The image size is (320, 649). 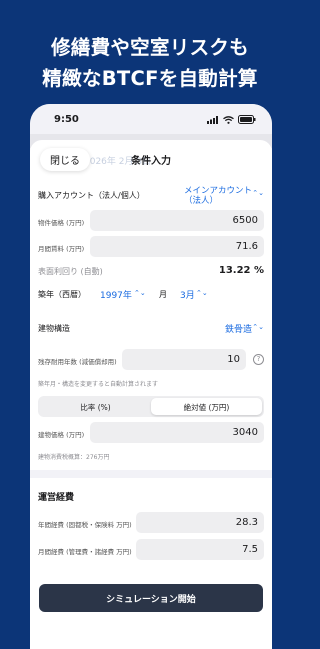 What do you see at coordinates (184, 359) in the screenshot?
I see `life-input: 10` at bounding box center [184, 359].